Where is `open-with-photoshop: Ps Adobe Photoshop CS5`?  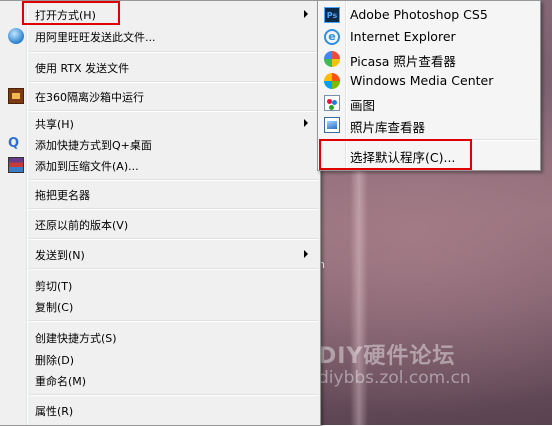
open-with-photoshop: Ps Adobe Photoshop CS5 is located at coordinates (428, 15).